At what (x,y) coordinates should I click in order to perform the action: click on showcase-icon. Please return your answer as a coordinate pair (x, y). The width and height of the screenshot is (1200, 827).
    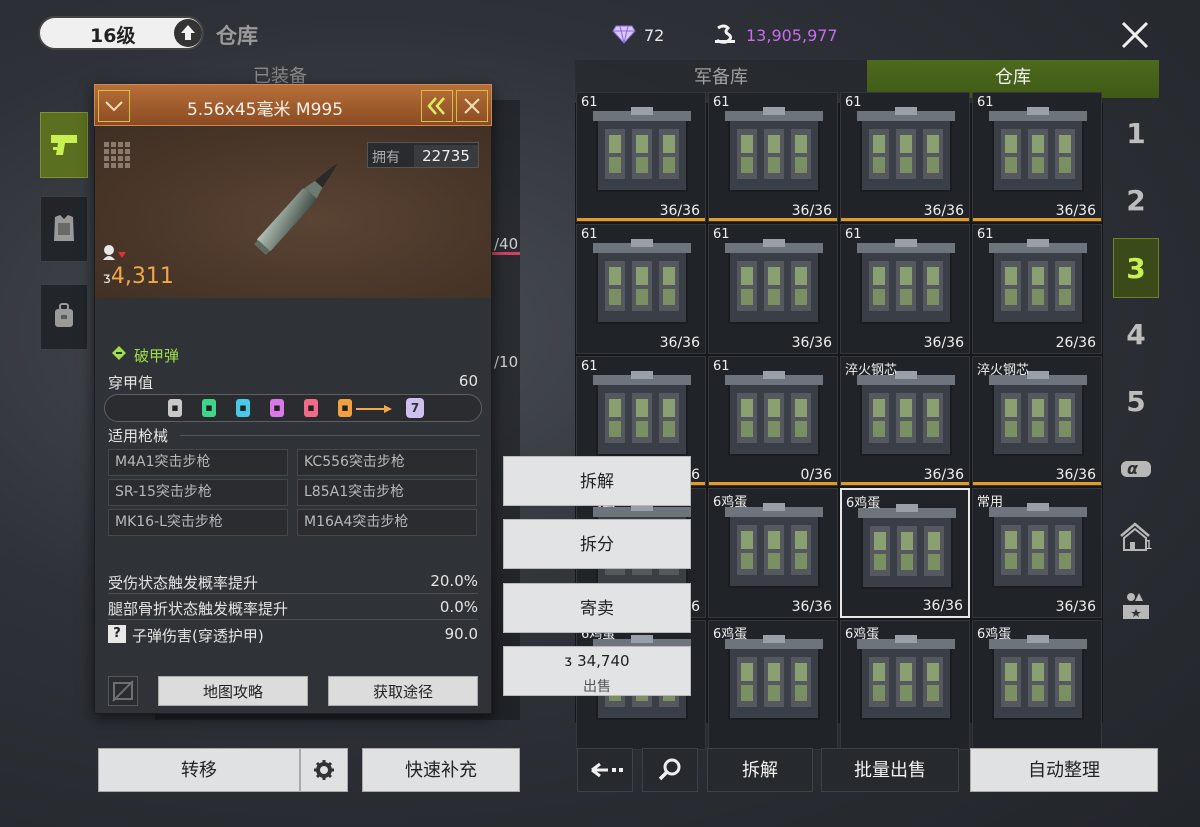
    Looking at the image, I should click on (1136, 606).